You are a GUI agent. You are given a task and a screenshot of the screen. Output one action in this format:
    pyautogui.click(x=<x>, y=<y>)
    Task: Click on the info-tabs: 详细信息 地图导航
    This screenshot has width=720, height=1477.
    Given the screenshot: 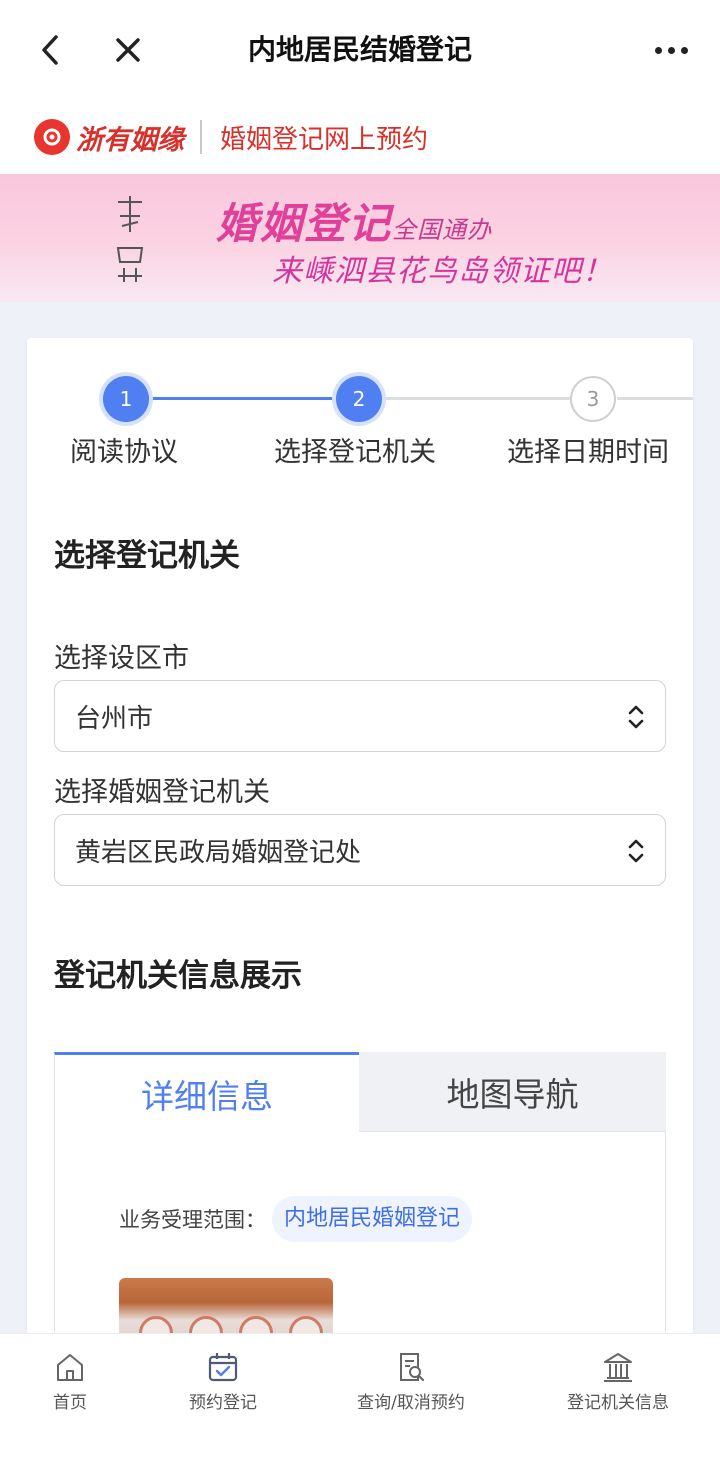 What is the action you would take?
    pyautogui.click(x=360, y=1092)
    